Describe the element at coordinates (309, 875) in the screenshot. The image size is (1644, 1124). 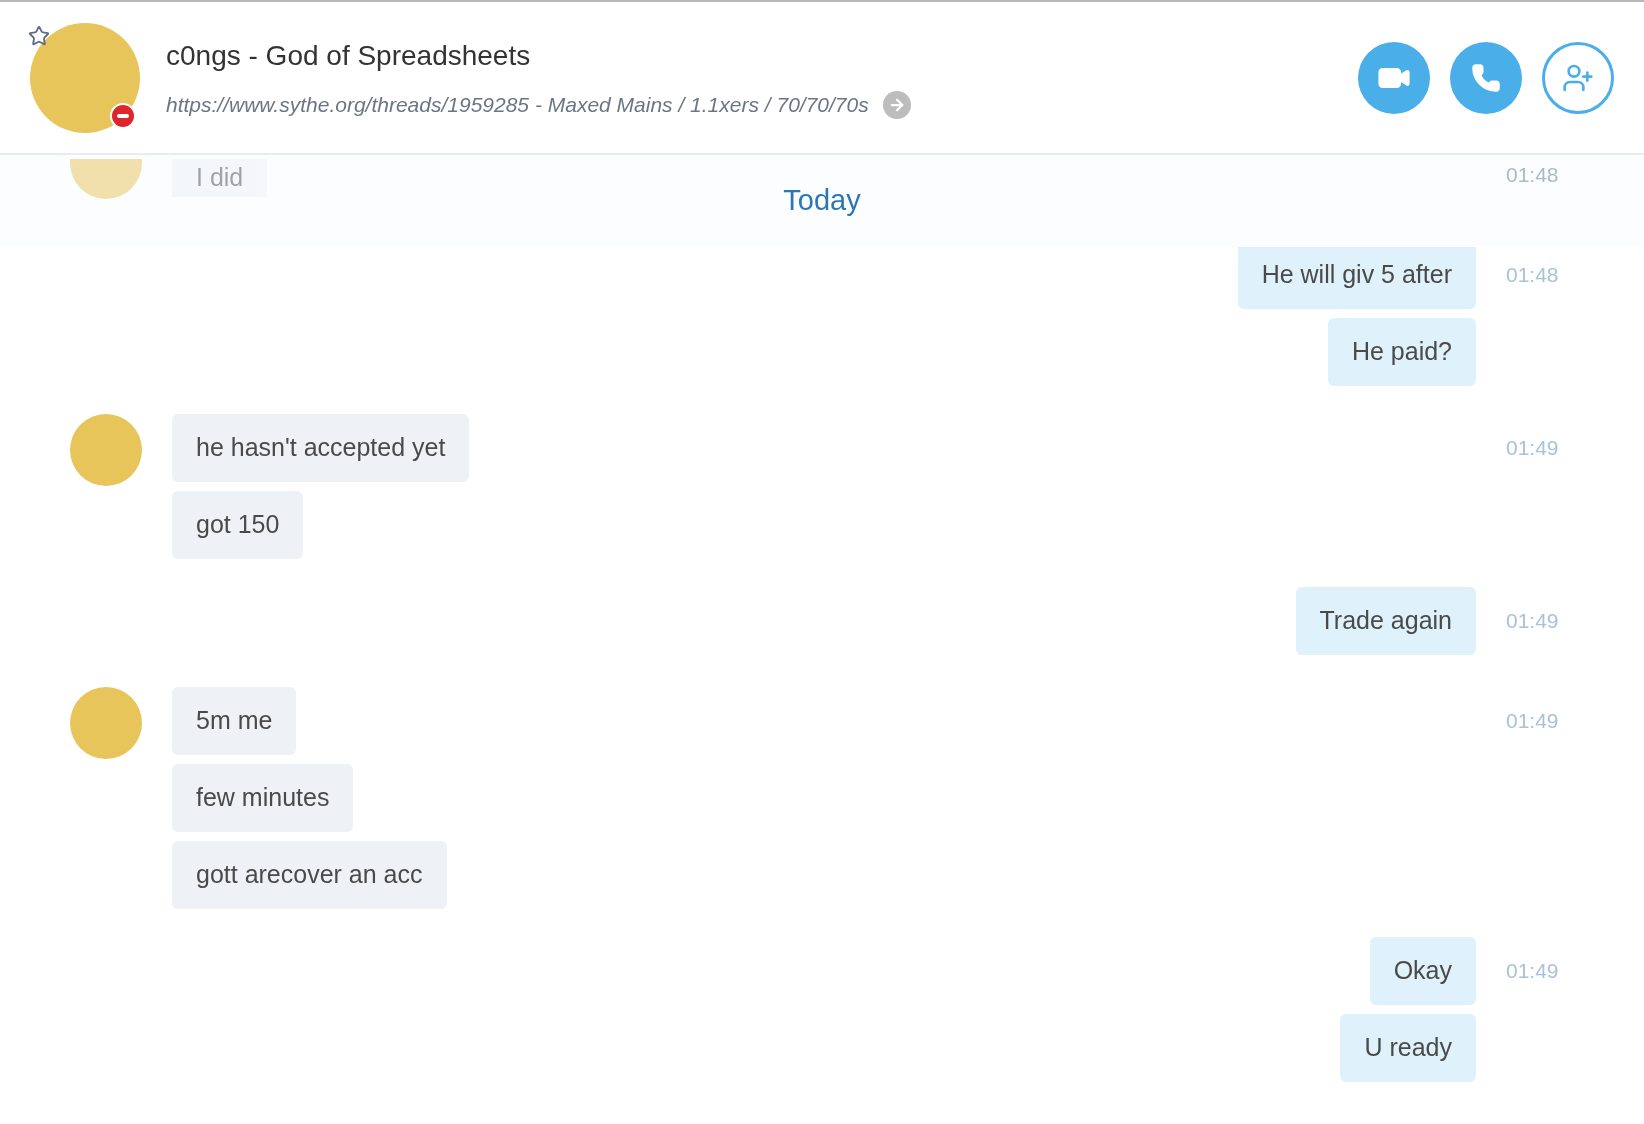
I see `message-bubble: gott arecover an acc` at that location.